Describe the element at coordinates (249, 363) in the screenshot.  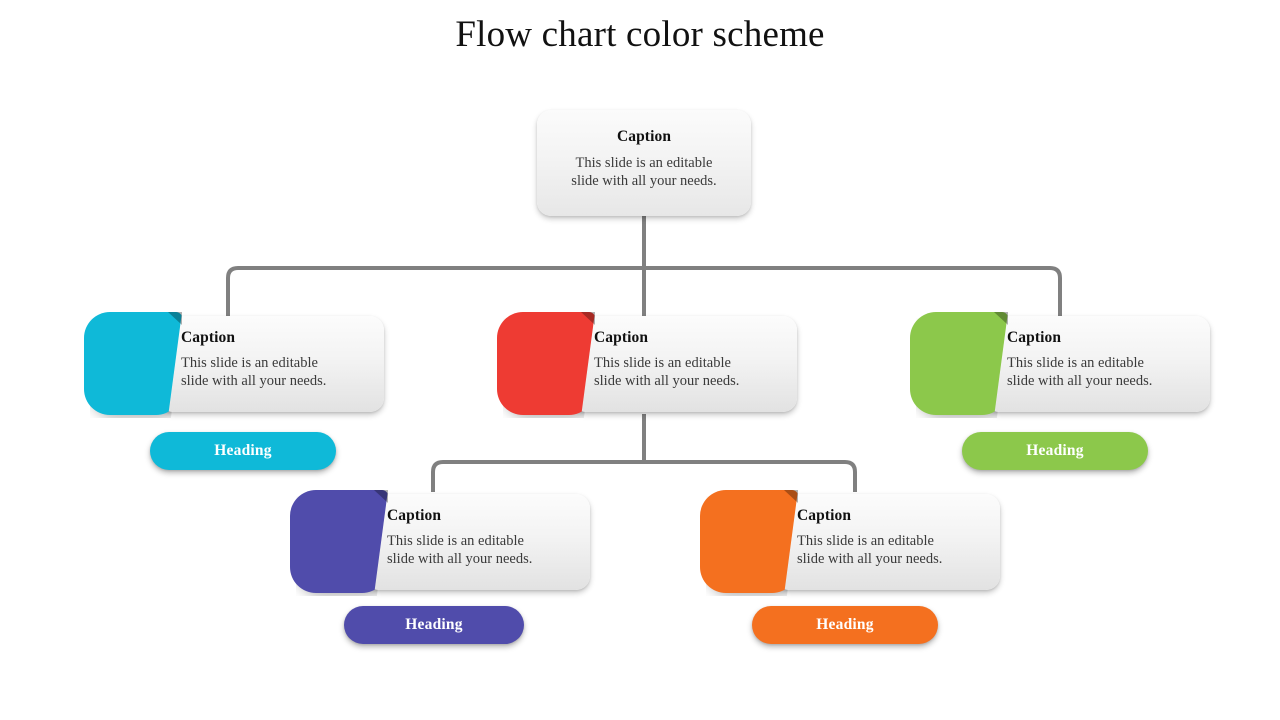
I see `node-cyan-body-line1: This slide is an editable` at that location.